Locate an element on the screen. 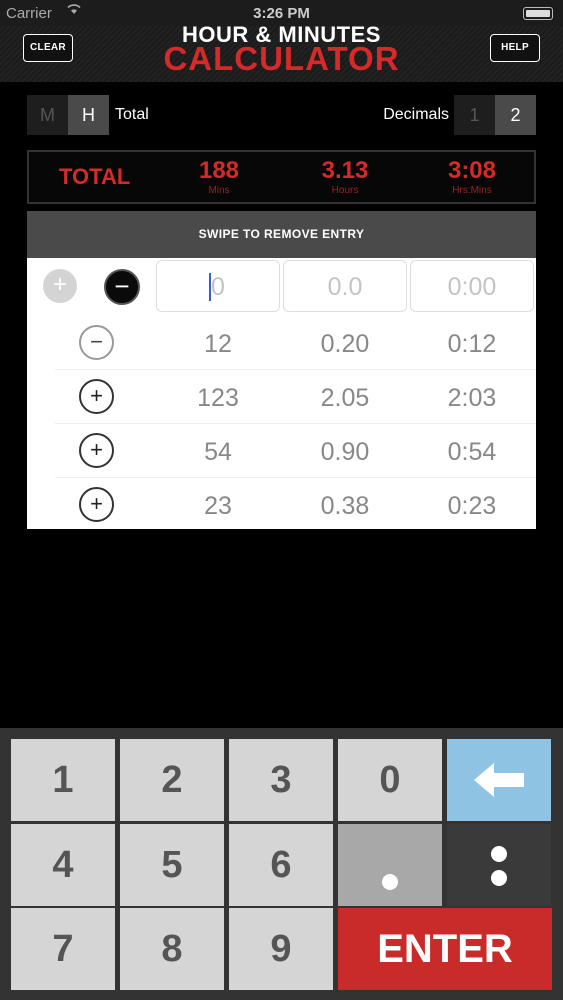 The image size is (563, 1000). entry-row: + 23 0.38 0:23 is located at coordinates (295, 505).